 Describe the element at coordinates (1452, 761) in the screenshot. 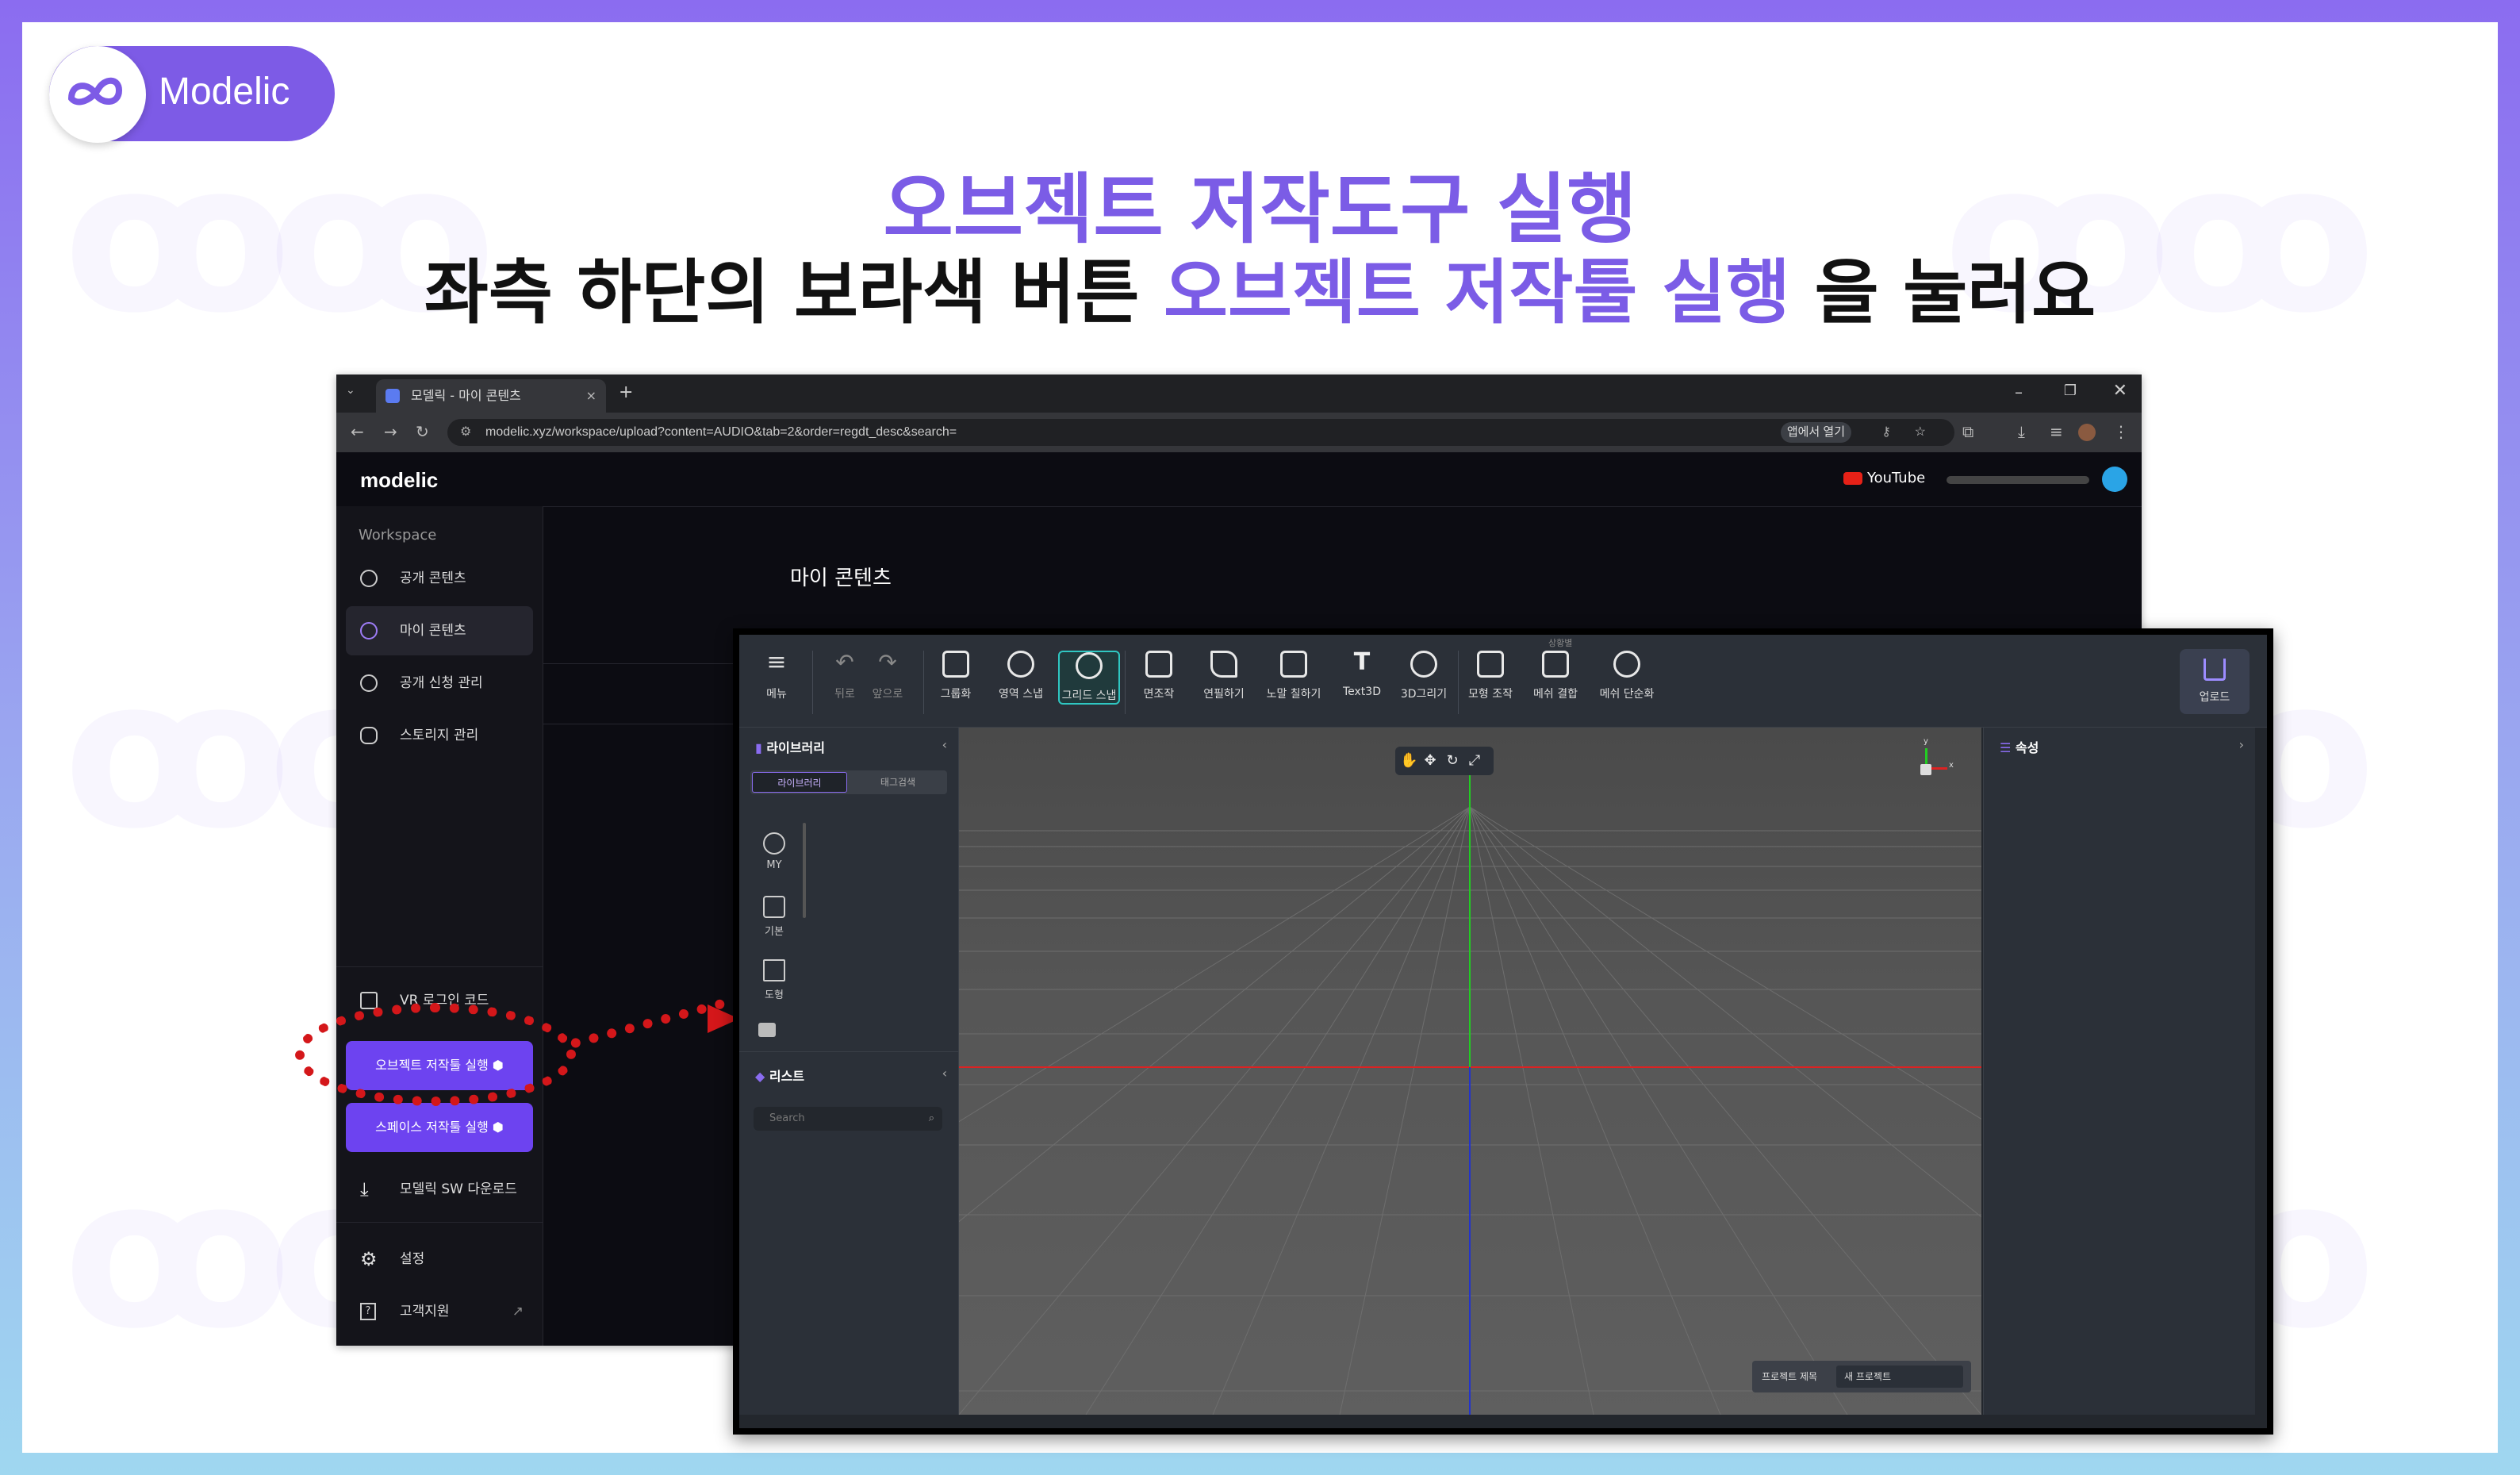

I see `rotate-icon: ↻` at that location.